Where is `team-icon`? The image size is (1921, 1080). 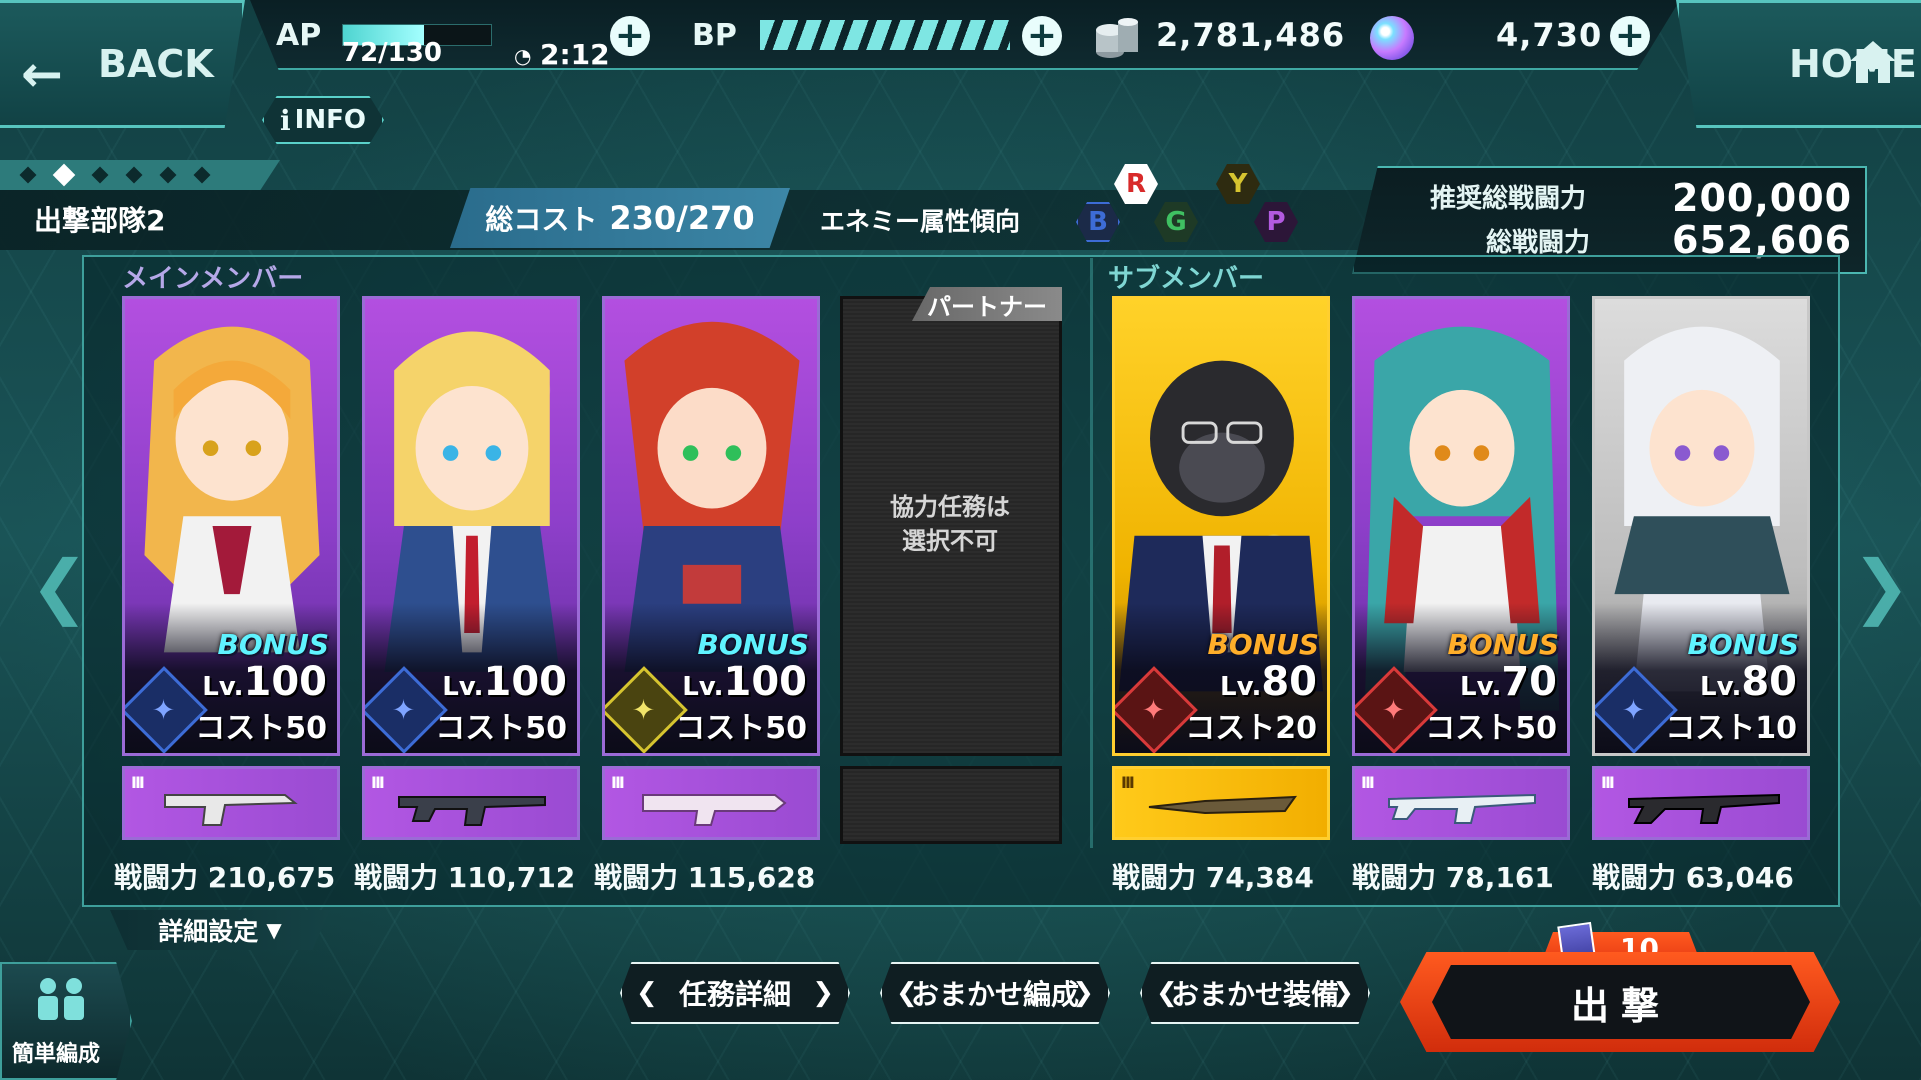
team-icon is located at coordinates (61, 999).